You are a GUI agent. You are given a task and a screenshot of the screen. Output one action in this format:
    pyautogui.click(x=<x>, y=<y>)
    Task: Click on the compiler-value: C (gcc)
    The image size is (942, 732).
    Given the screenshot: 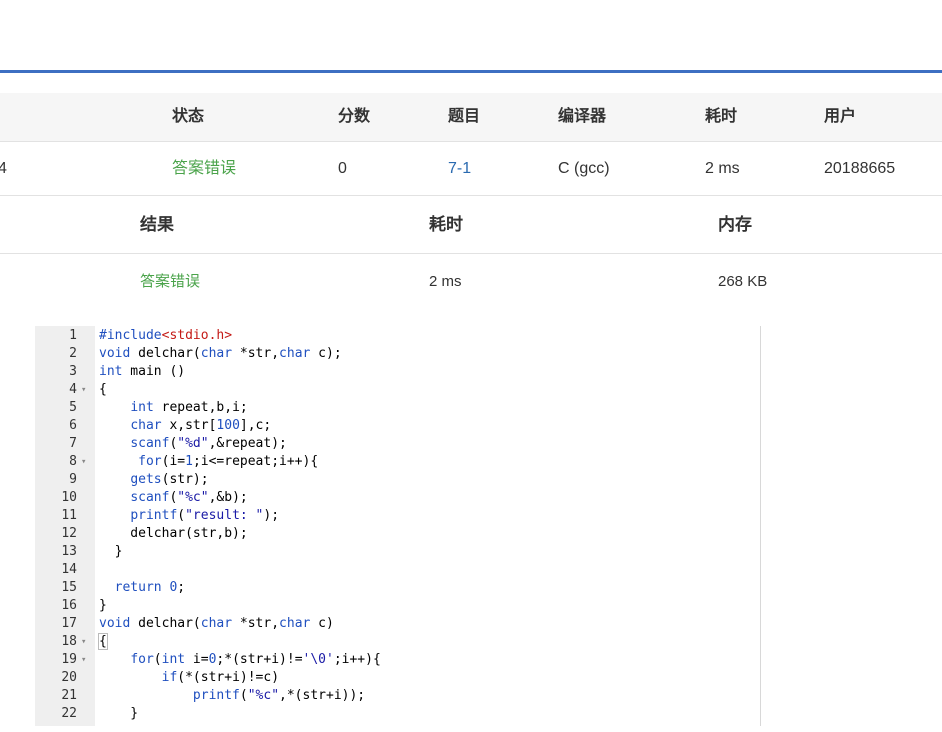 What is the action you would take?
    pyautogui.click(x=584, y=168)
    